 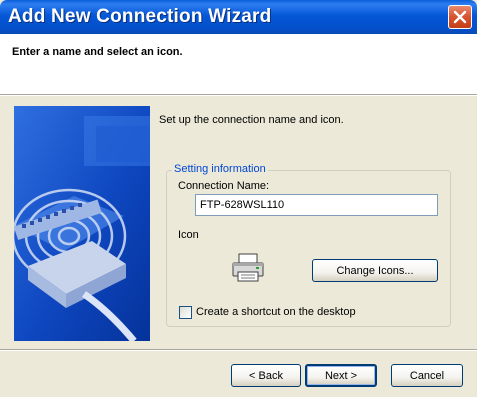 I want to click on group-title: Setting information, so click(x=220, y=169).